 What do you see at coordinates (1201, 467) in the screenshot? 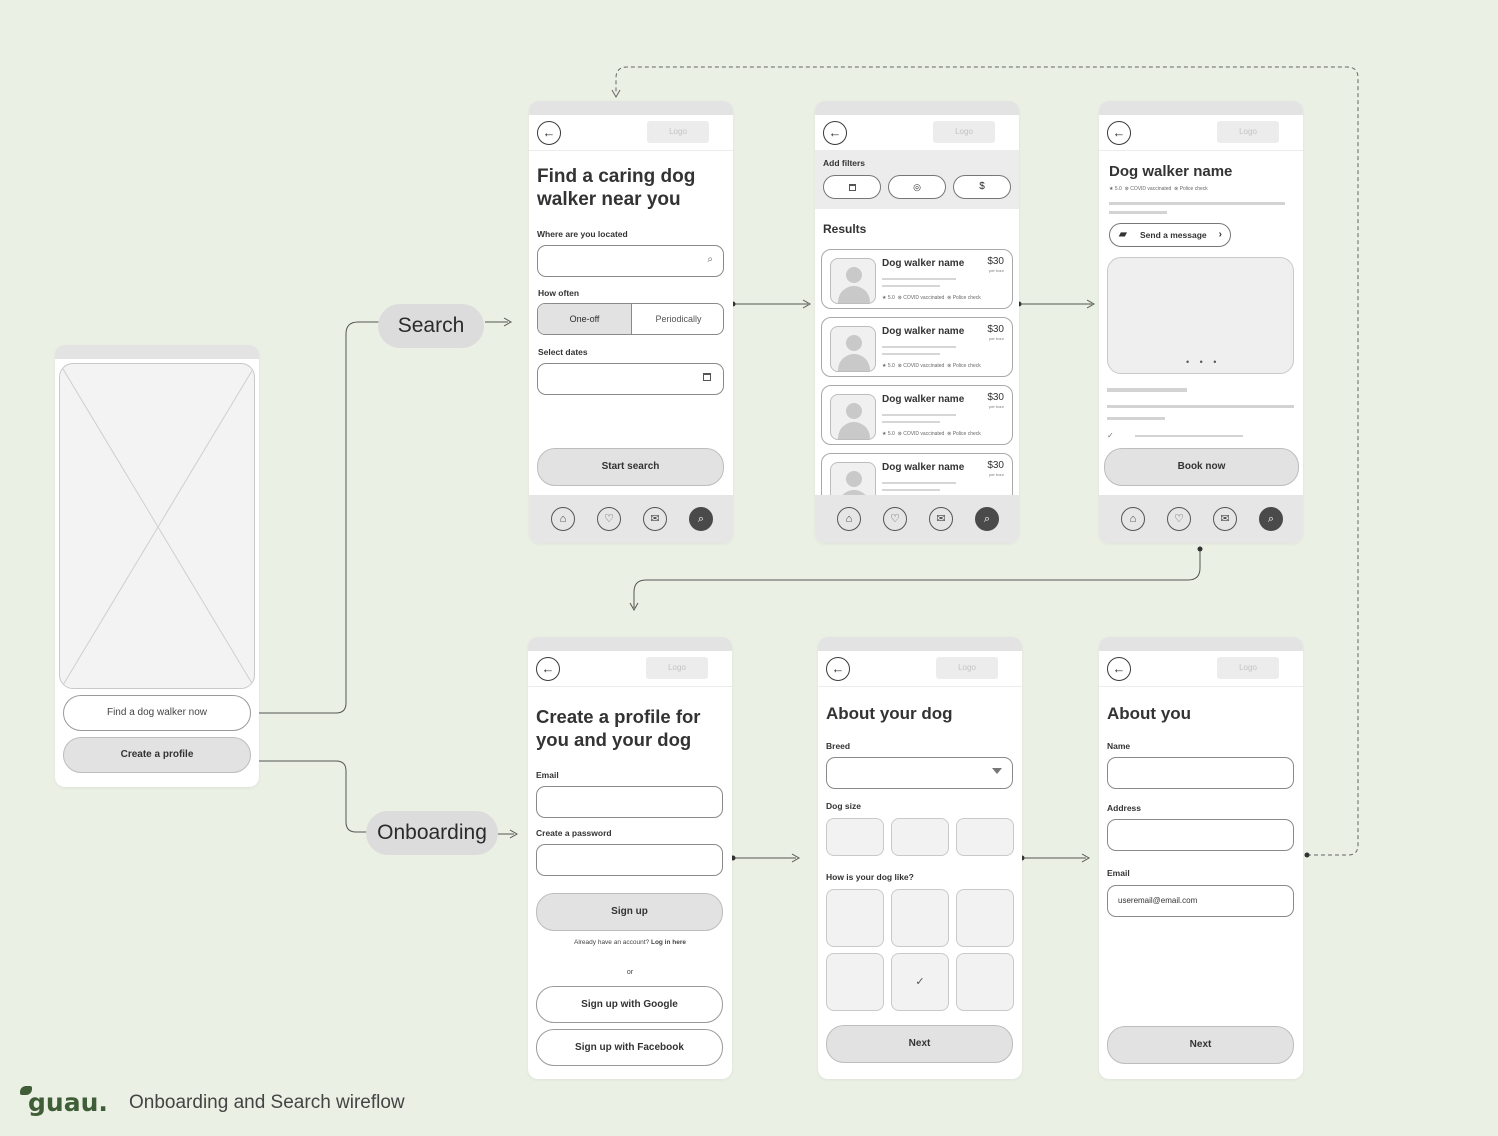
I see `book-now-button: Book now` at bounding box center [1201, 467].